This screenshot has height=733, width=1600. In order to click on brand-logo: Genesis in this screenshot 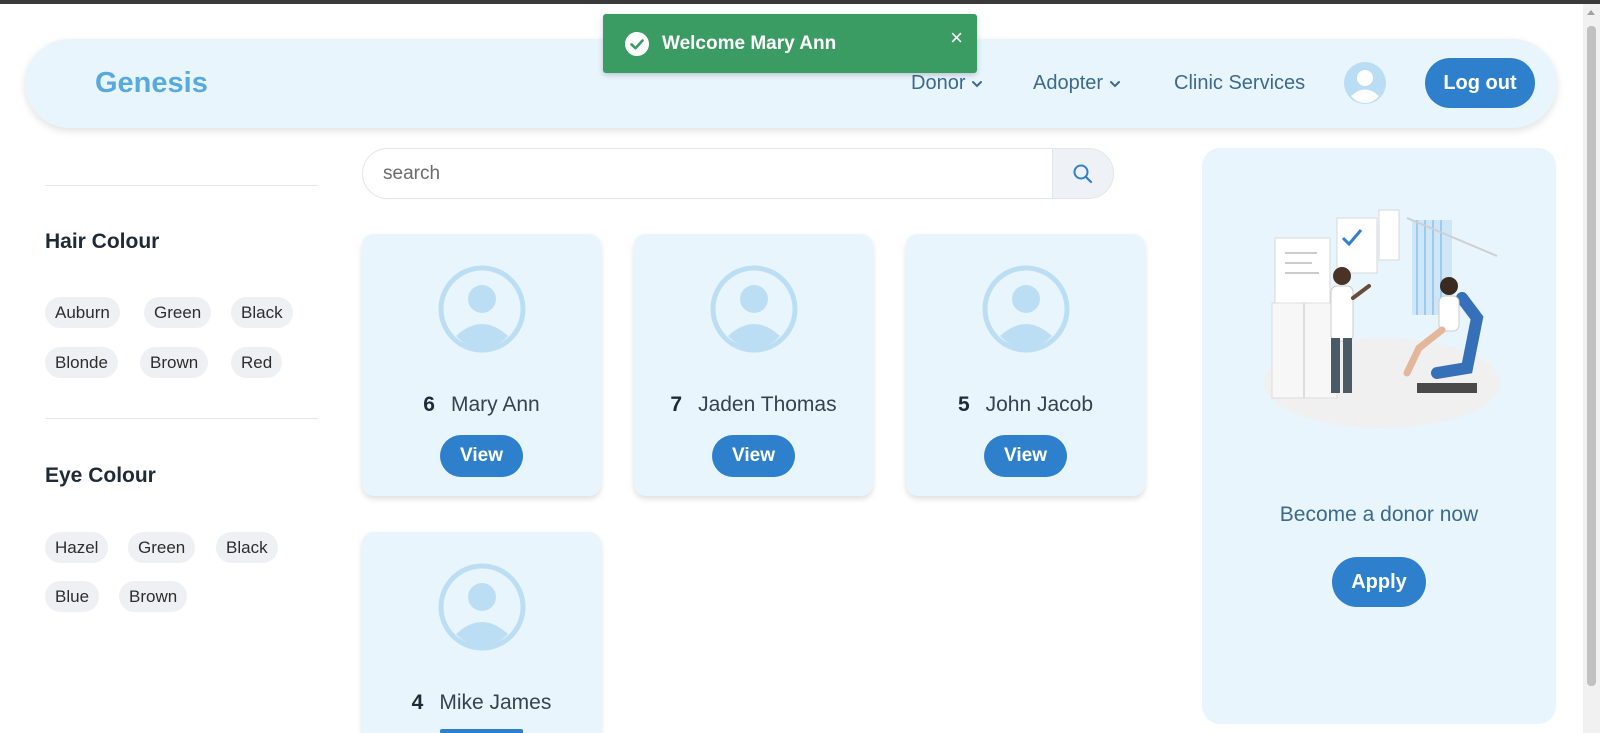, I will do `click(151, 83)`.